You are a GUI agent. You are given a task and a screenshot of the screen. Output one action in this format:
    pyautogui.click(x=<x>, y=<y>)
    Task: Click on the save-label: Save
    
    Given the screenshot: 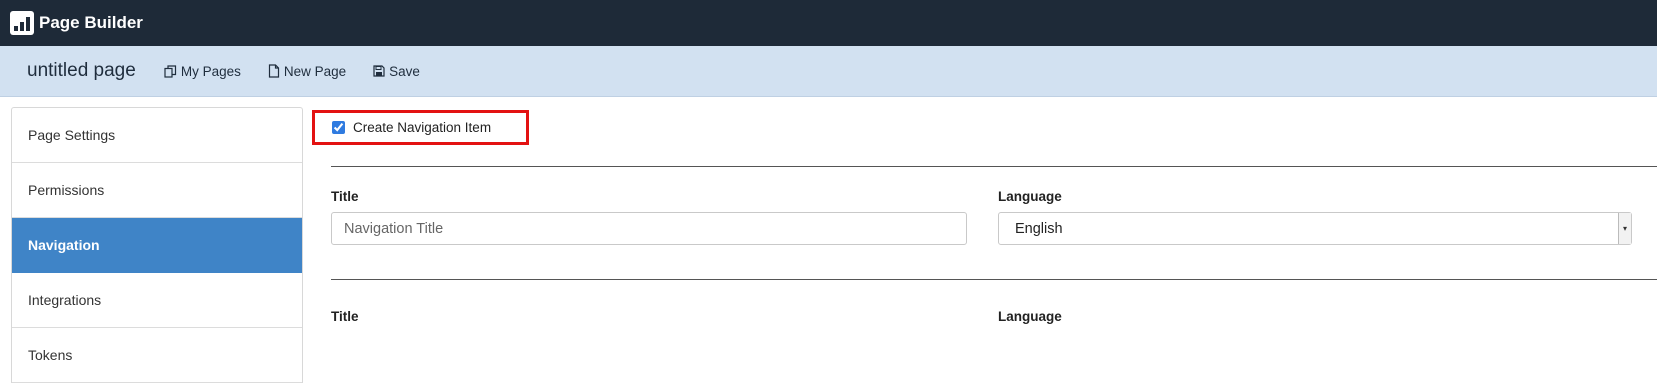 What is the action you would take?
    pyautogui.click(x=404, y=71)
    